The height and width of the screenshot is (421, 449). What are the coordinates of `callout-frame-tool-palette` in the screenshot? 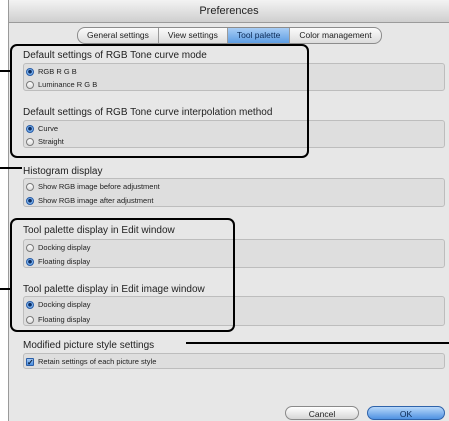 It's located at (122, 275).